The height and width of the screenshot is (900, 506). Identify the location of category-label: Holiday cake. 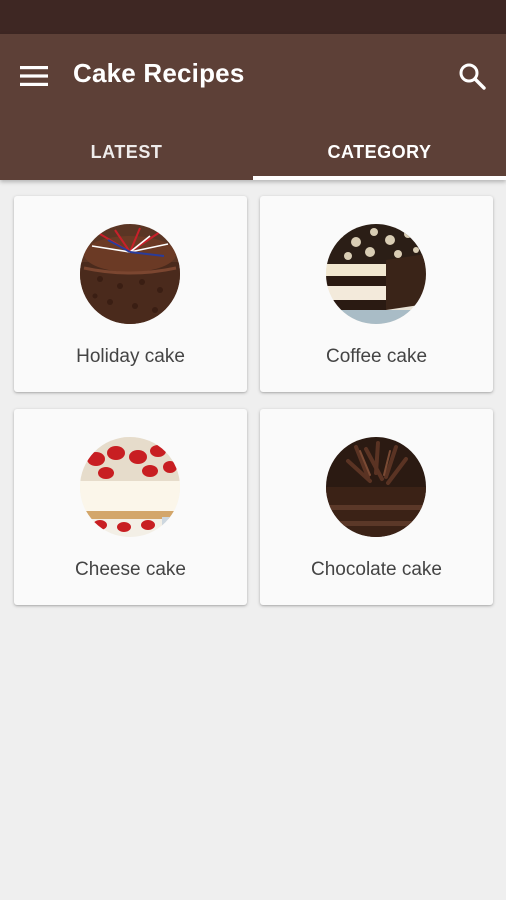
(130, 356).